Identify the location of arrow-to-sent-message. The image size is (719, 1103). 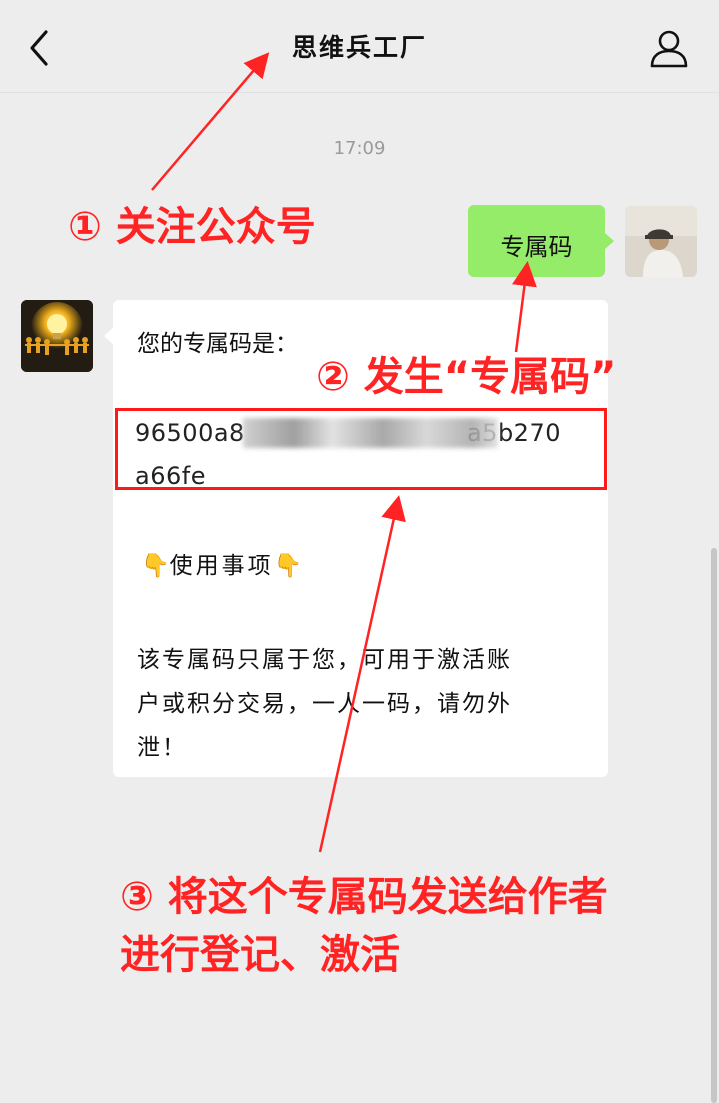
(524, 307).